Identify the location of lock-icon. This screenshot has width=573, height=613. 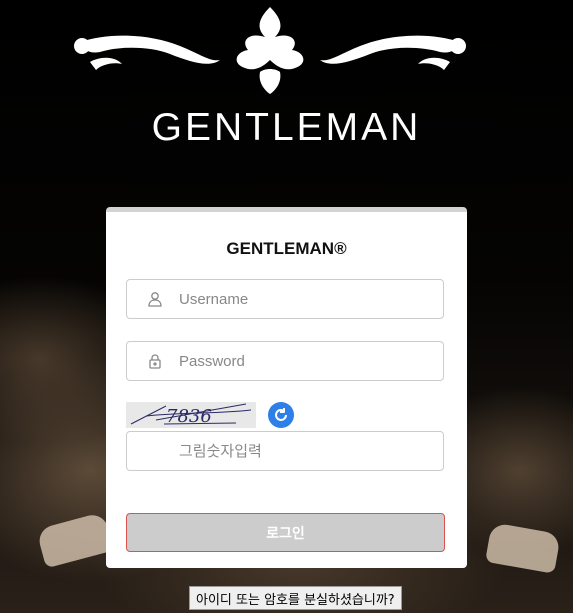
(156, 361).